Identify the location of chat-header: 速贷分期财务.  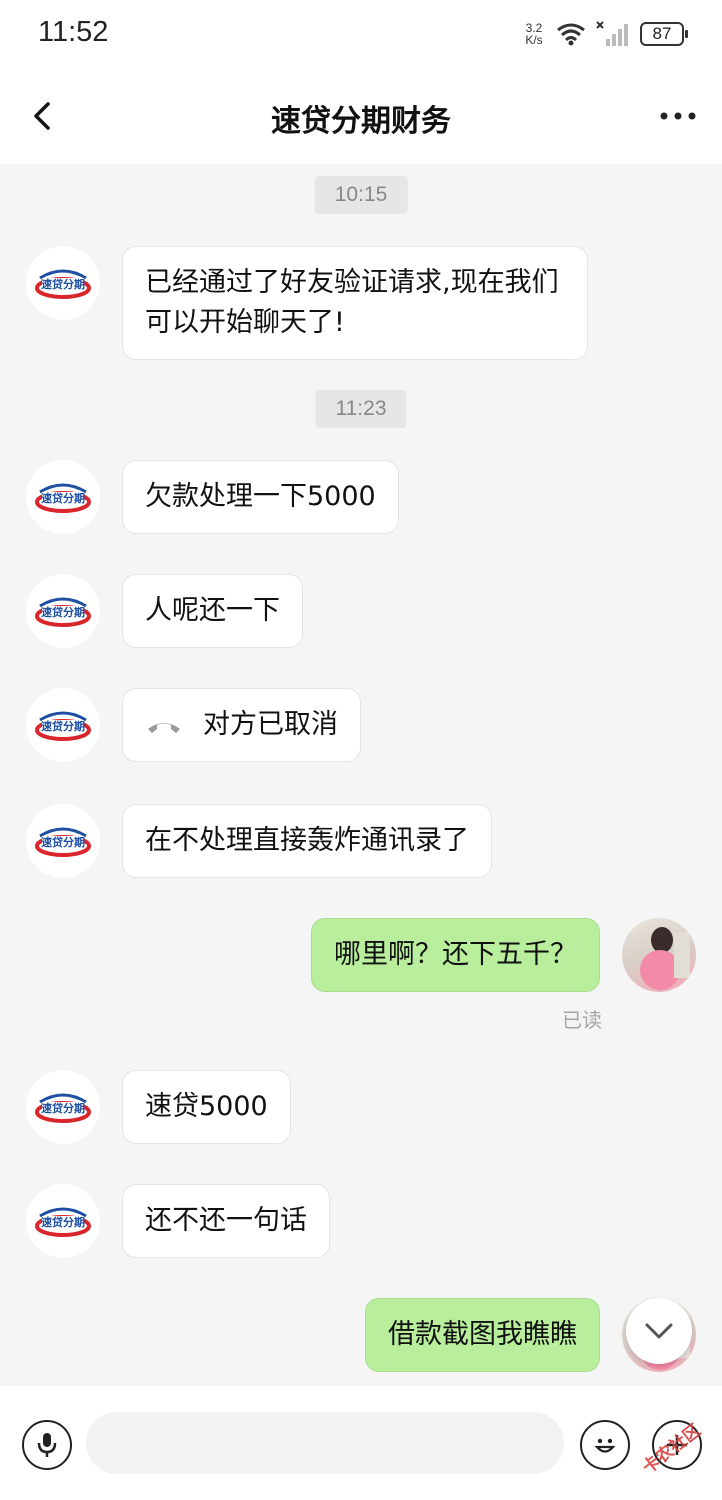
(361, 116).